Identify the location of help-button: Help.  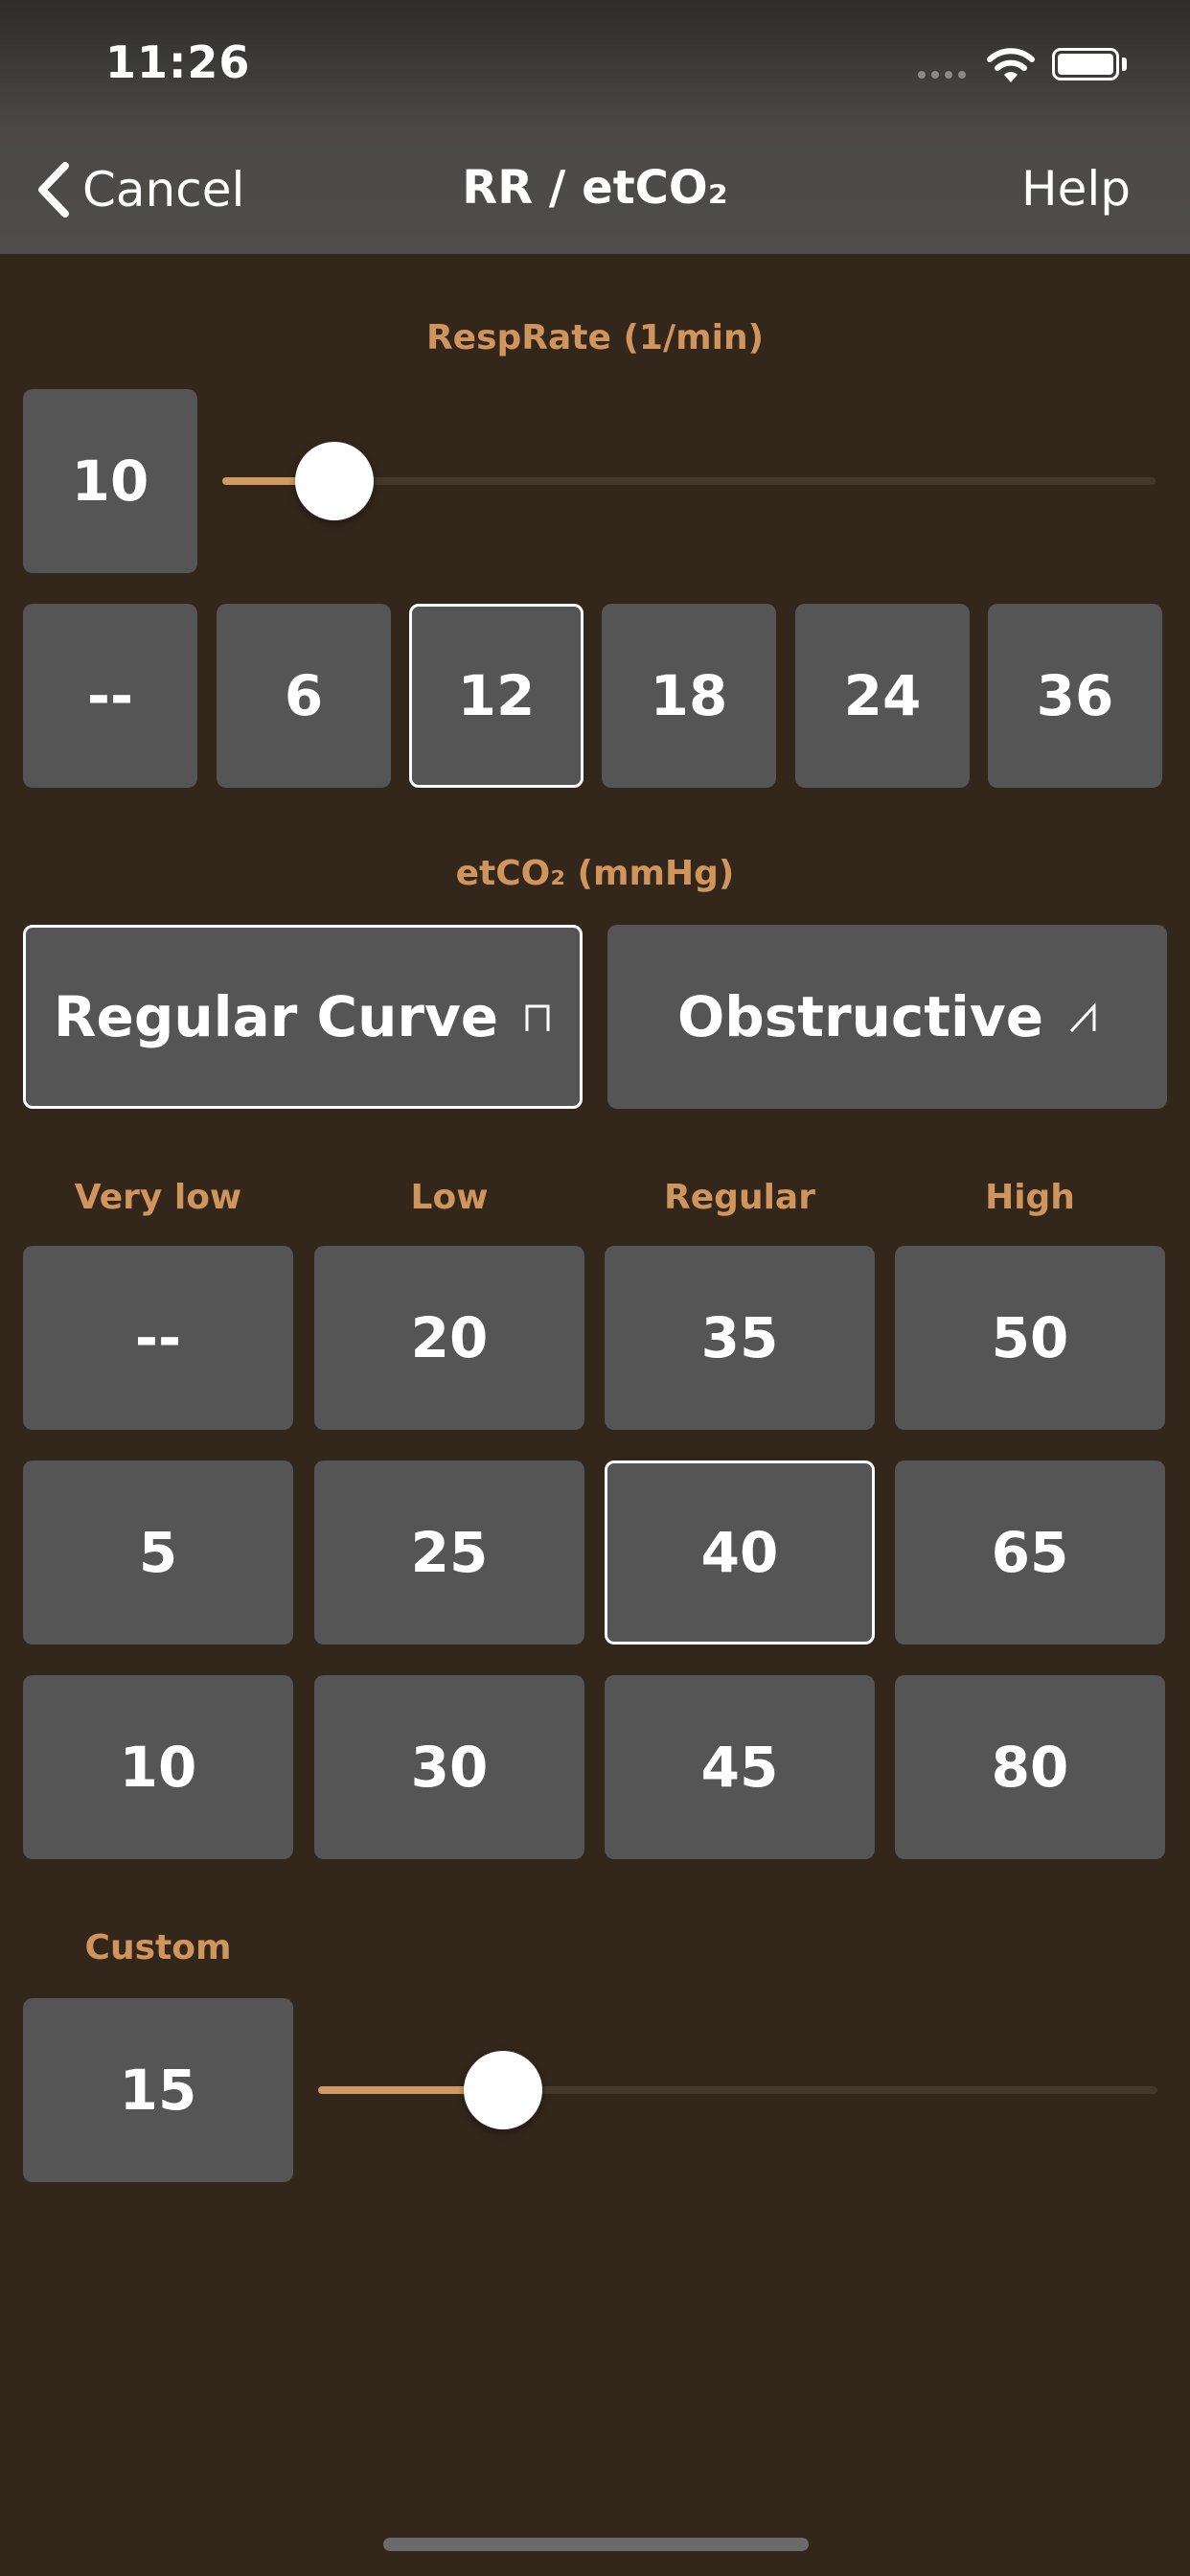
(1076, 189).